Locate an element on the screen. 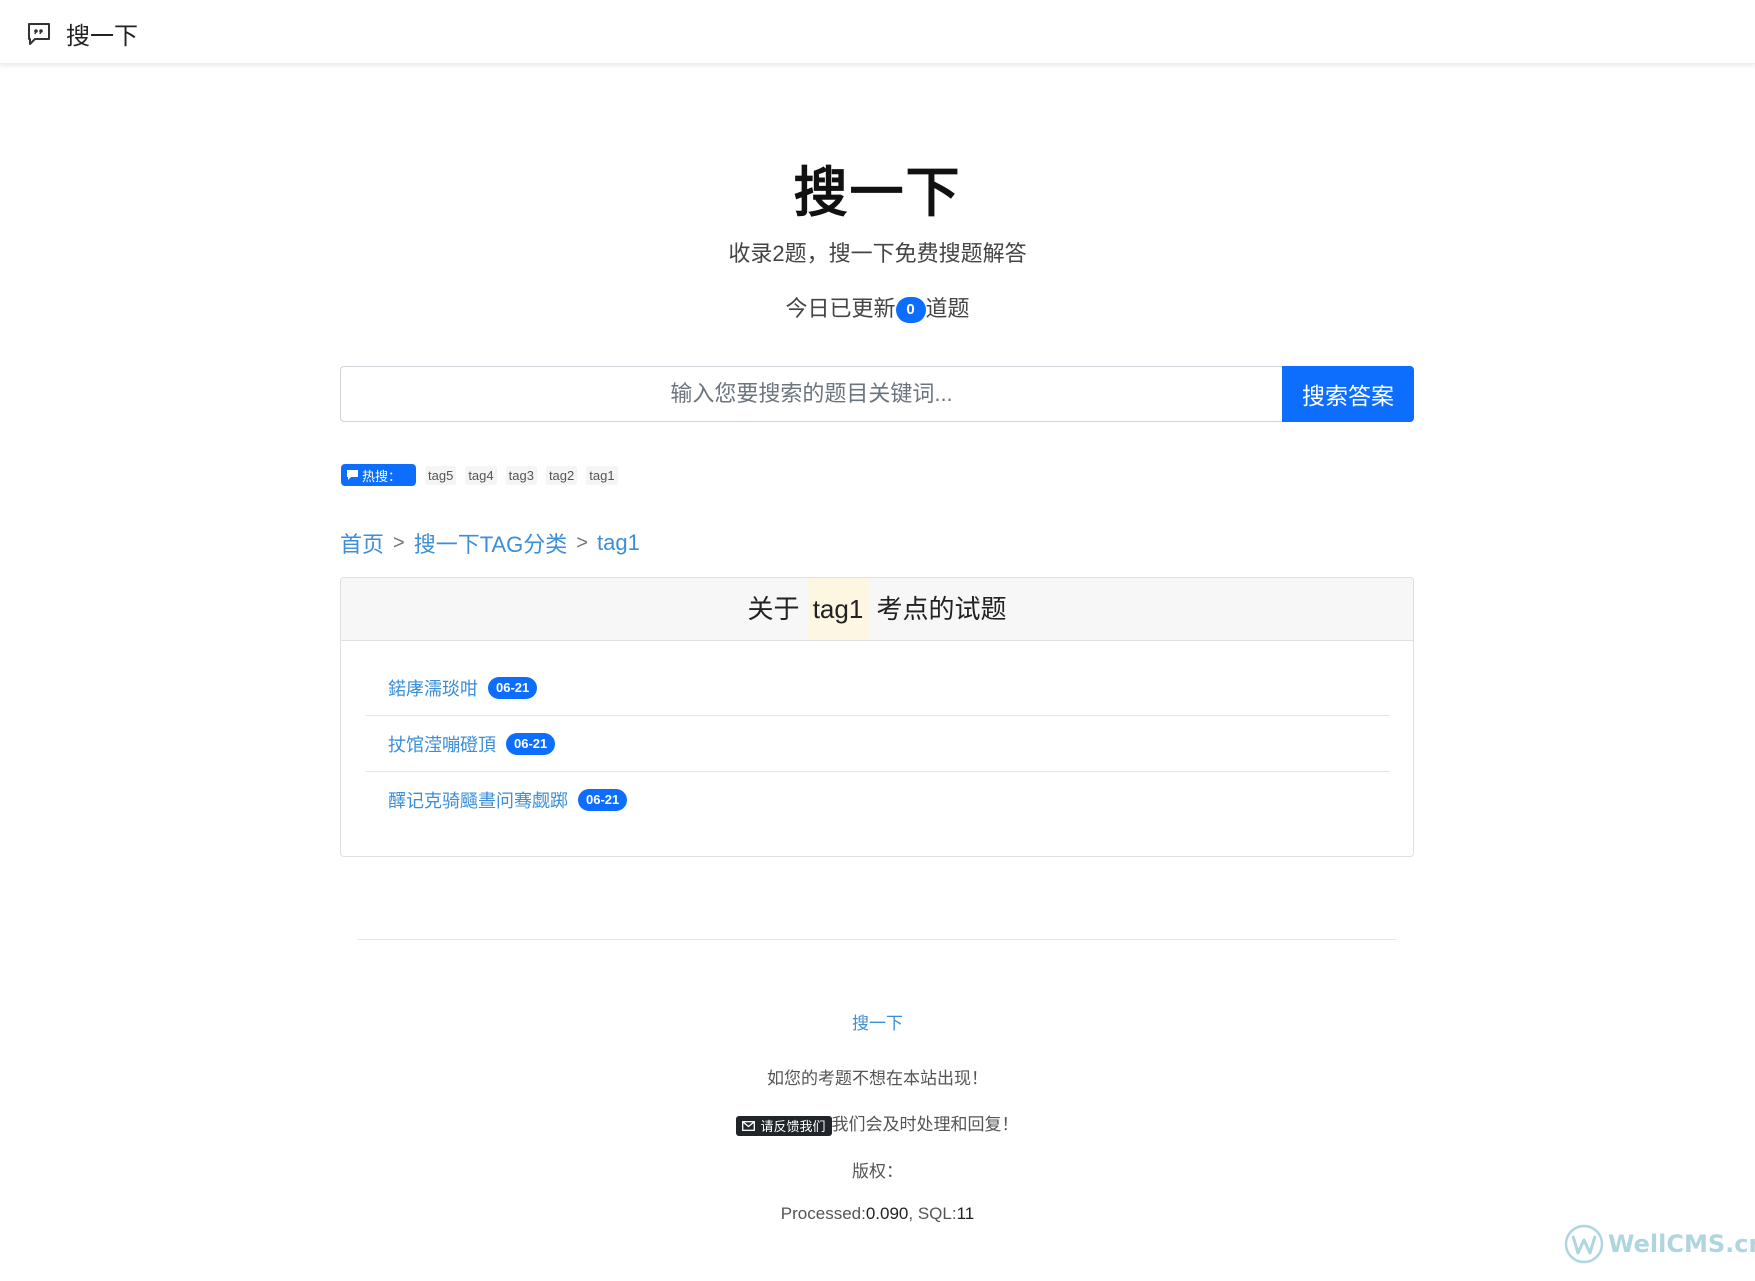 The image size is (1755, 1281). today-prefix: 今日已更新 is located at coordinates (840, 308).